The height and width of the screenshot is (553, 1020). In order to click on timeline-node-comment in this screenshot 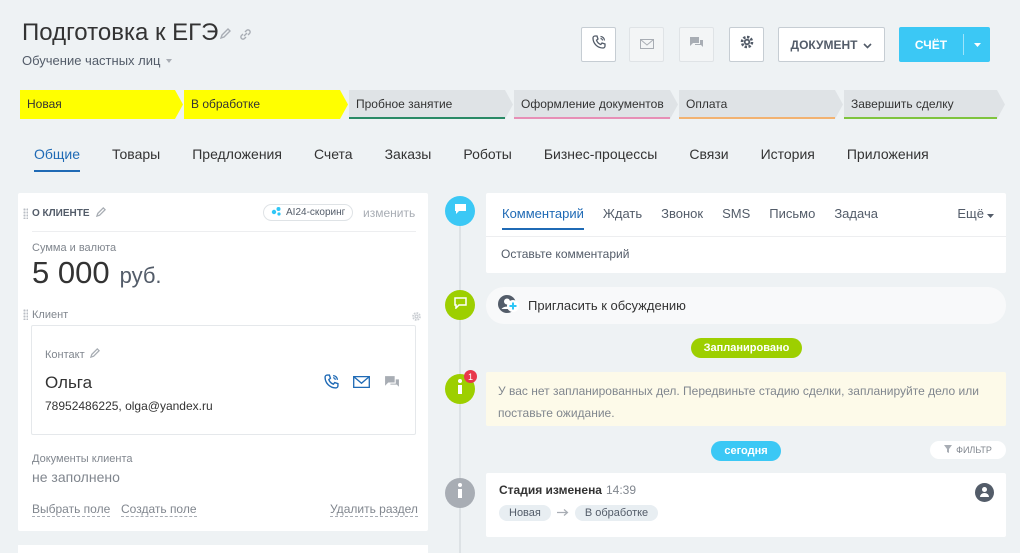, I will do `click(460, 211)`.